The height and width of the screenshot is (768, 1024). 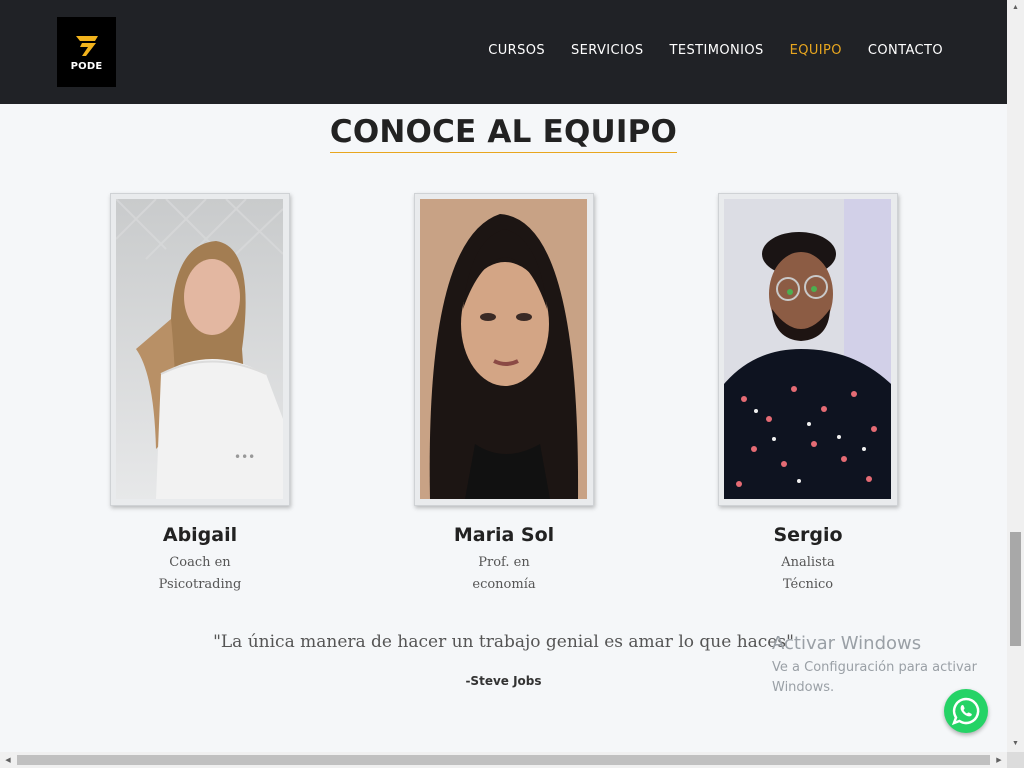 I want to click on team-photo-abigail: •••, so click(x=199, y=349).